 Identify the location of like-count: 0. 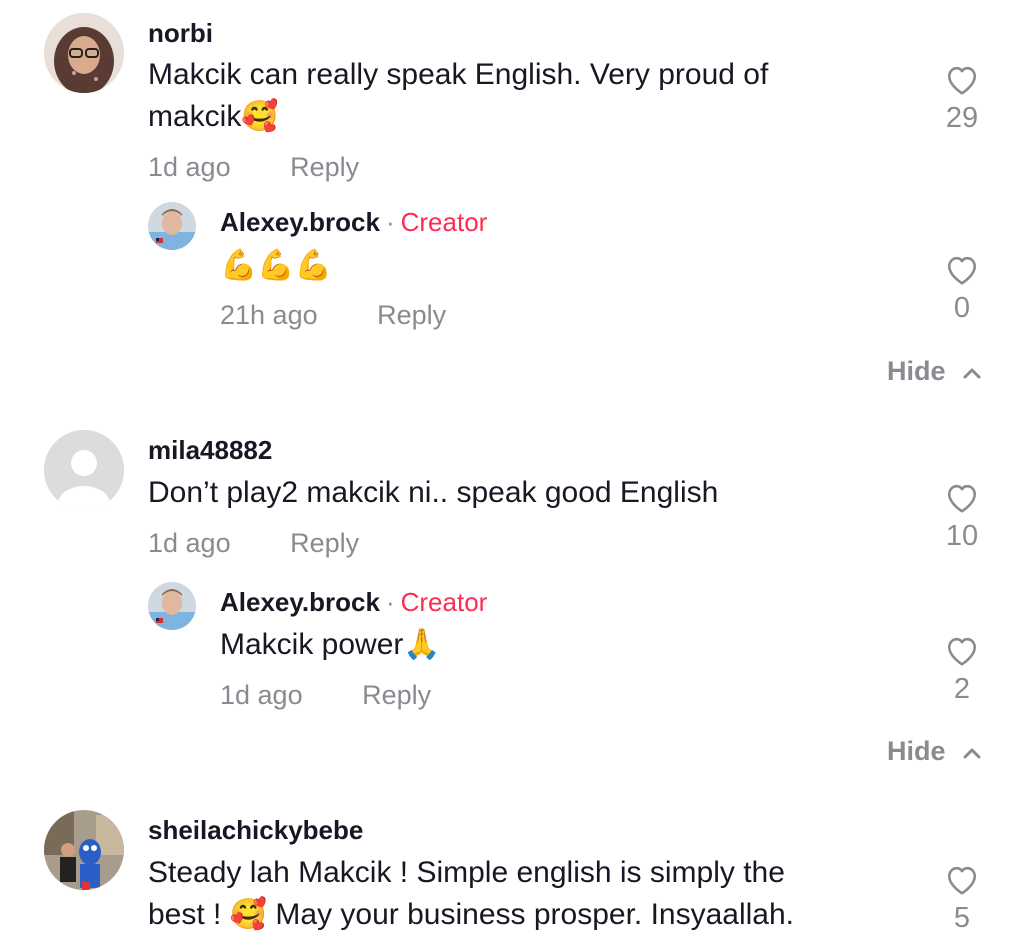
(962, 308).